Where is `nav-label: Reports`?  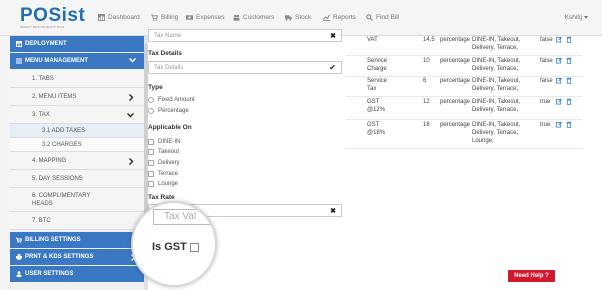 nav-label: Reports is located at coordinates (344, 17).